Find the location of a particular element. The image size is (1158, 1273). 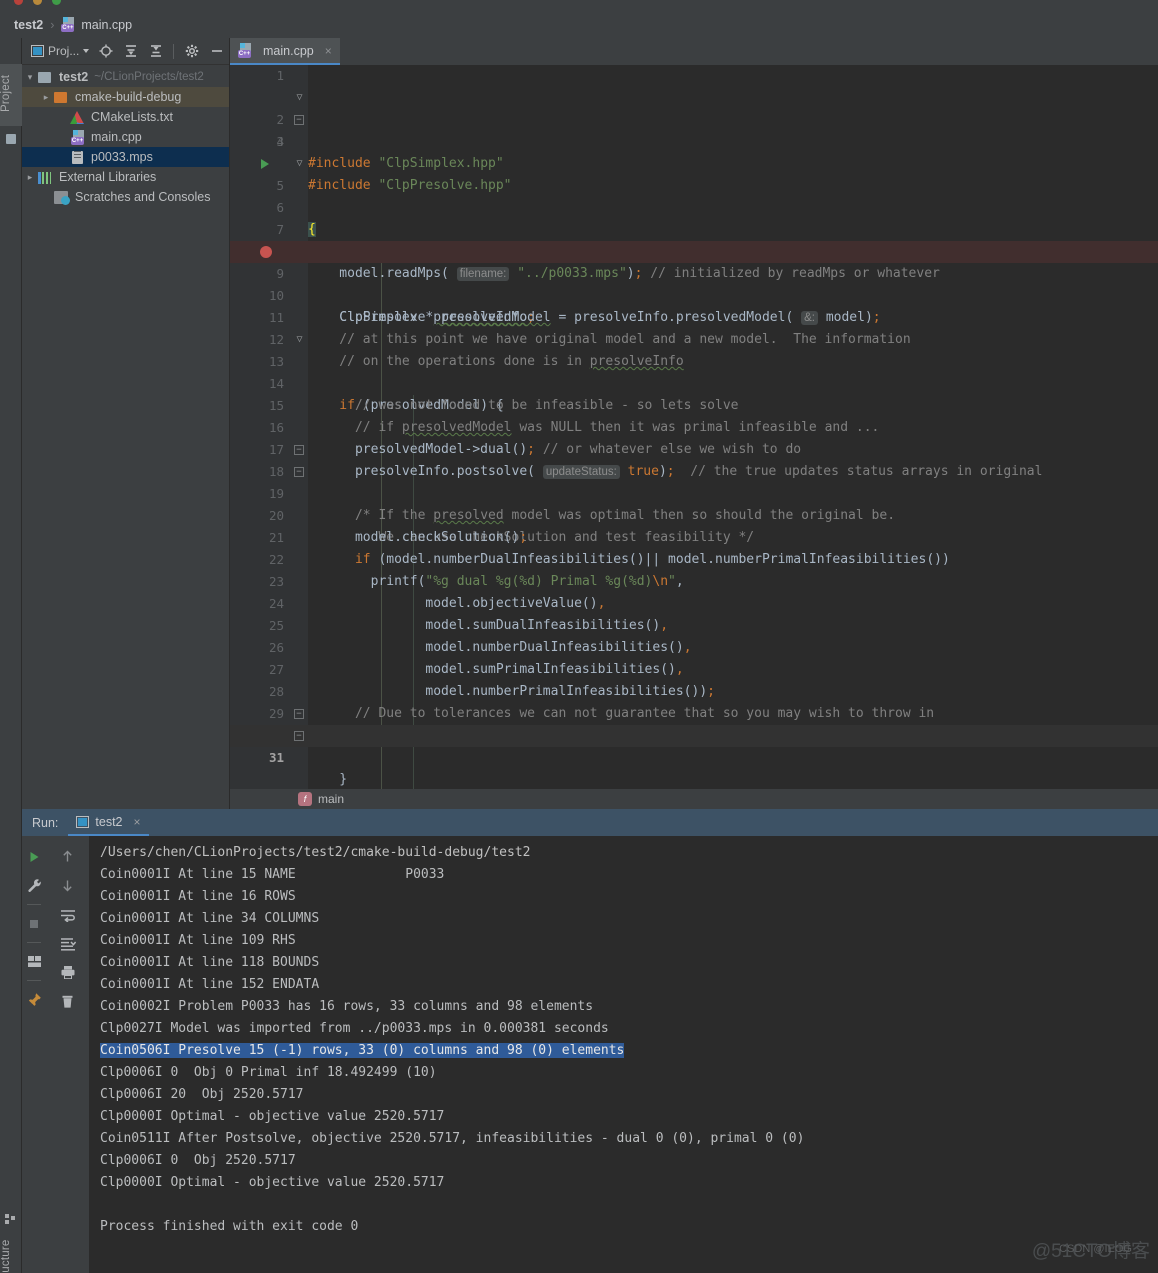

tree-item-test2: ▾ test2 ~/CLionProjects/test2 is located at coordinates (125, 77).